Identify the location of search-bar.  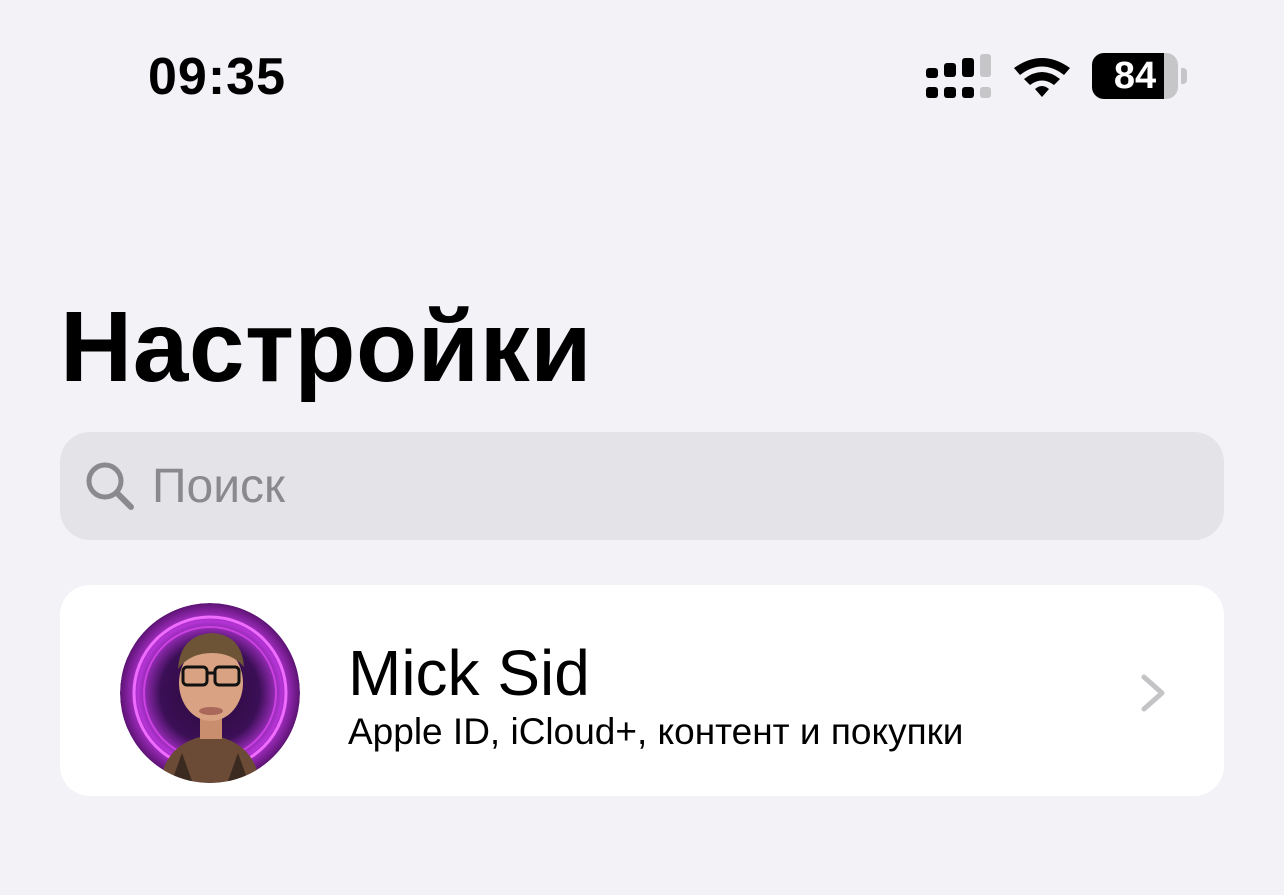
(642, 486).